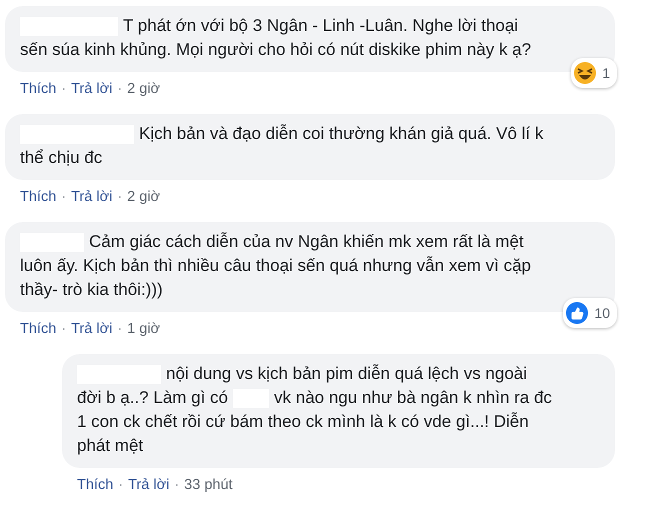  What do you see at coordinates (91, 290) in the screenshot?
I see `comment-text: thầy- trò kia thôi:)))` at bounding box center [91, 290].